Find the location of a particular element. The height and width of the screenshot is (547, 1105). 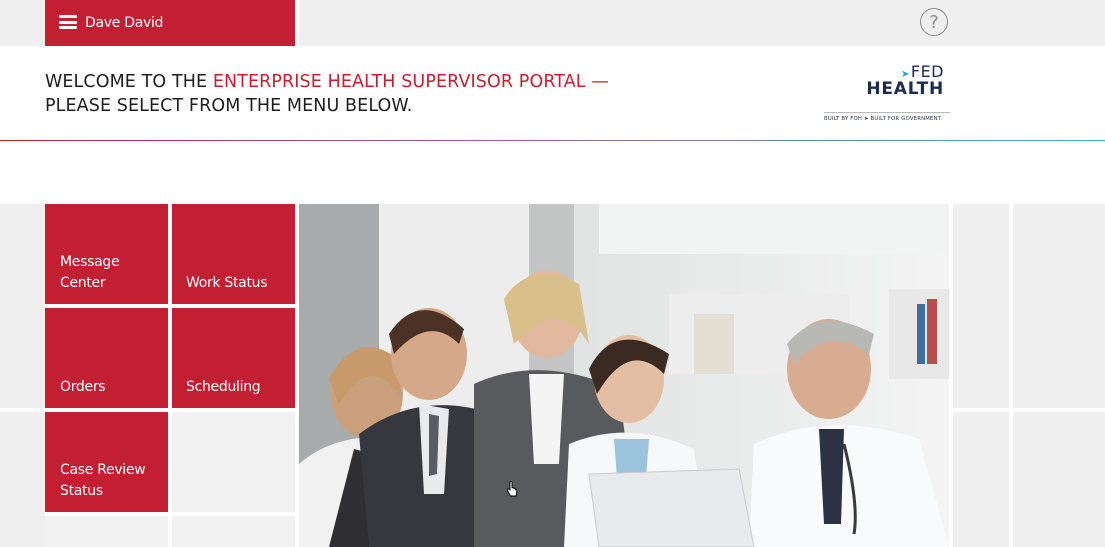

portal-name: ENTERPRISE HEALTH SUPERVISOR PORTAL — is located at coordinates (410, 82).